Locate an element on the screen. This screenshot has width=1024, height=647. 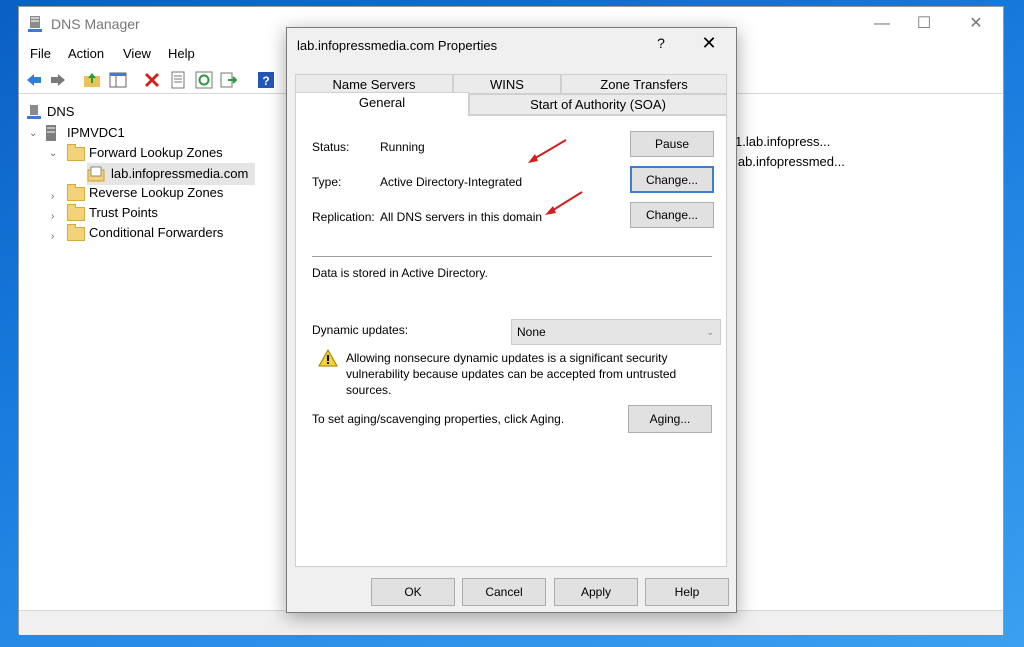
back-arrow-icon is located at coordinates (34, 80).